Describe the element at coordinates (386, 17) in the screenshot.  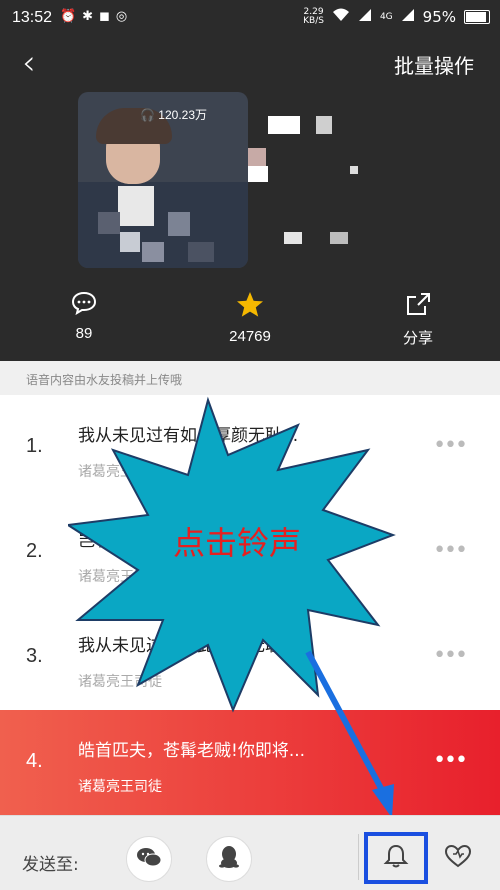
I see `signal-4g-label: 4G` at that location.